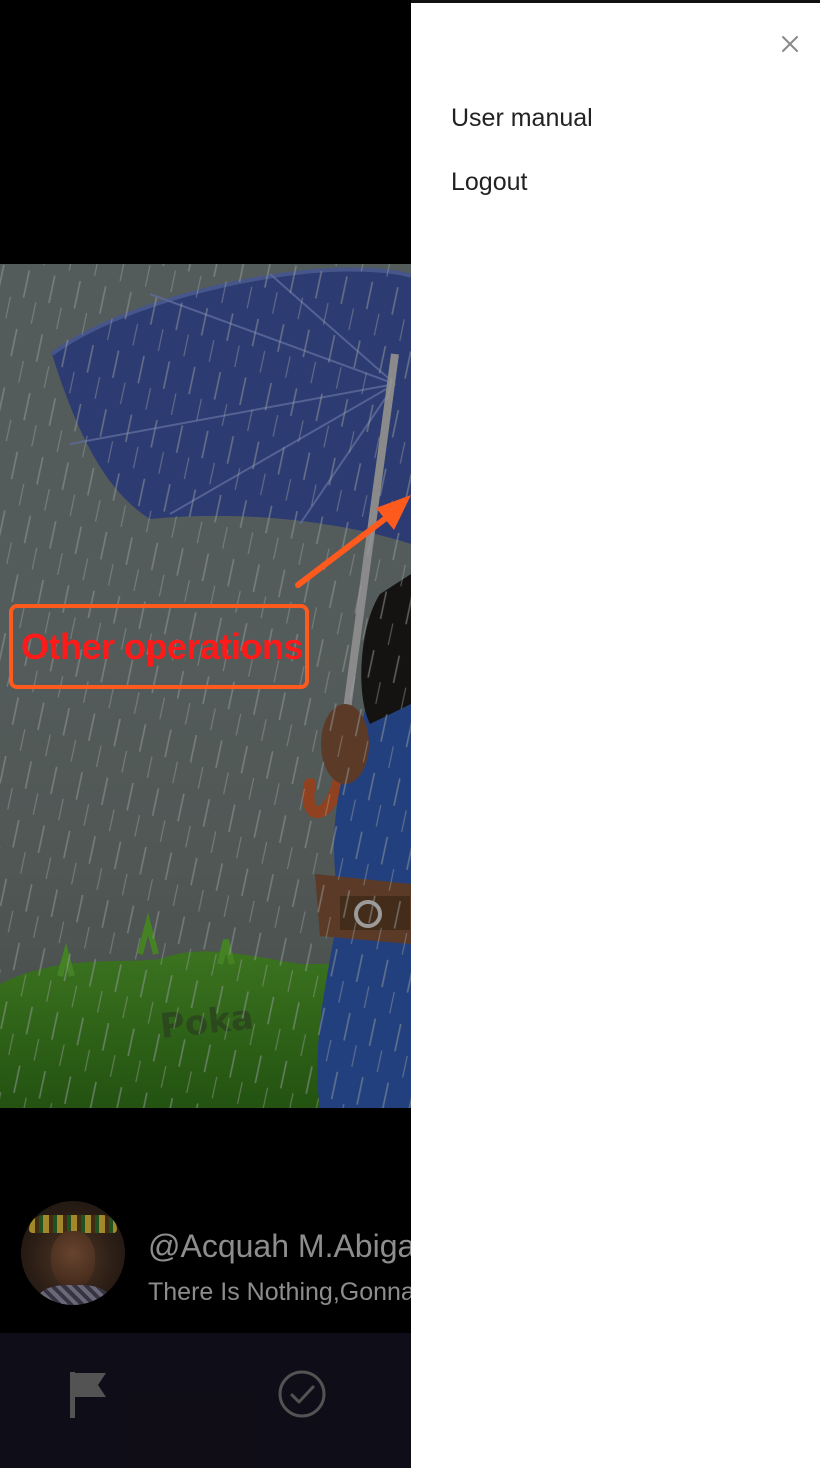 This screenshot has height=1468, width=820. What do you see at coordinates (522, 182) in the screenshot?
I see `menu-item-logout: Logout` at bounding box center [522, 182].